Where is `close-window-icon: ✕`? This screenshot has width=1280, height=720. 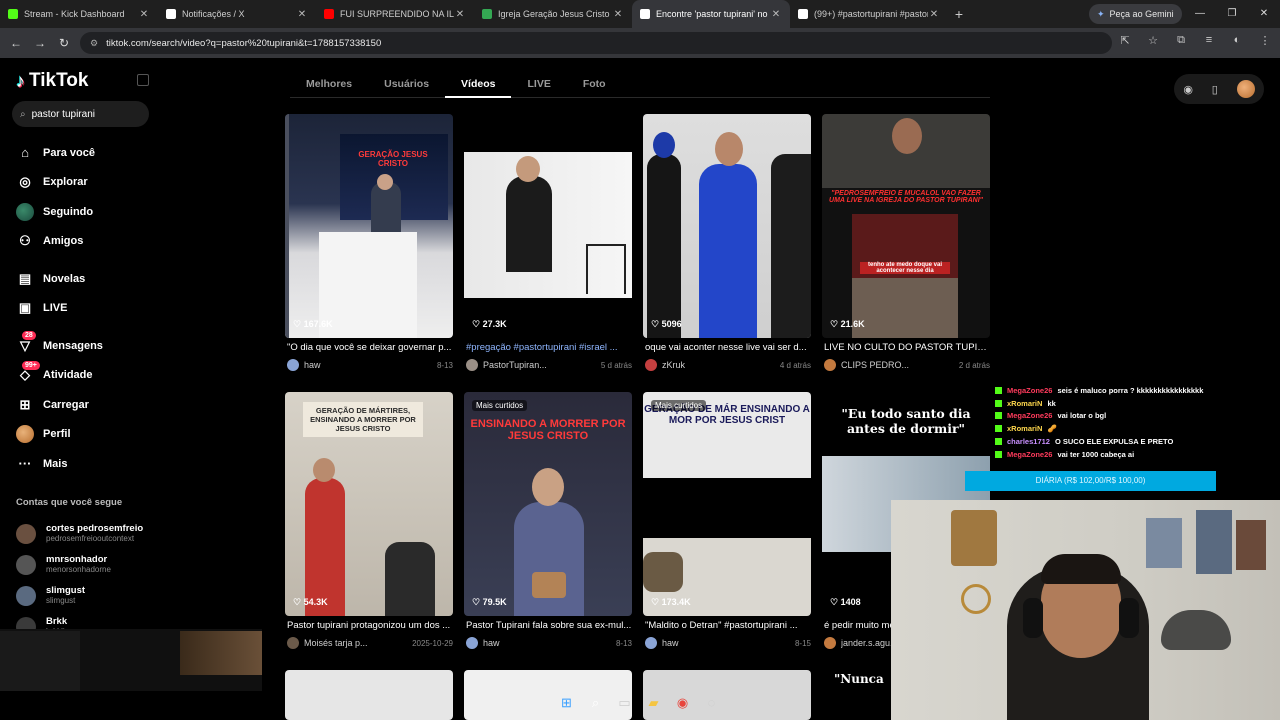 close-window-icon: ✕ is located at coordinates (1264, 14).